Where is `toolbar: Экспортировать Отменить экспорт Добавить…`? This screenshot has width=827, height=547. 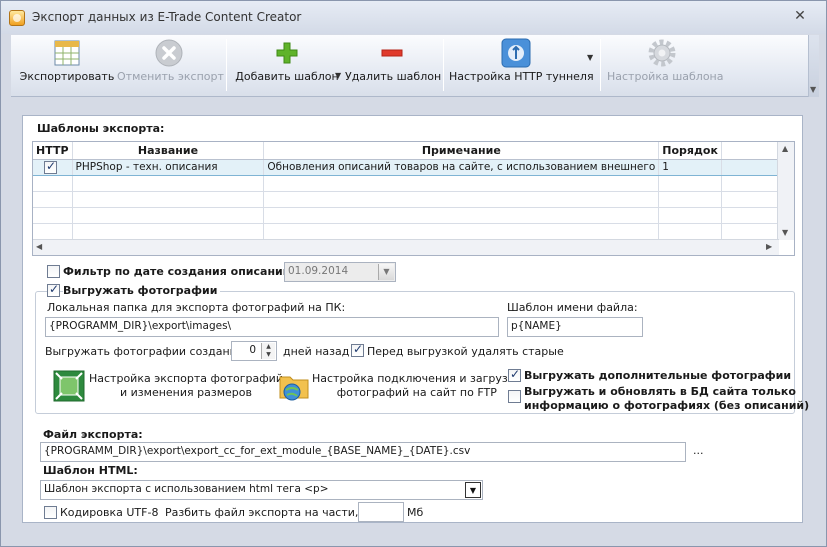 toolbar: Экспортировать Отменить экспорт Добавить… is located at coordinates (415, 66).